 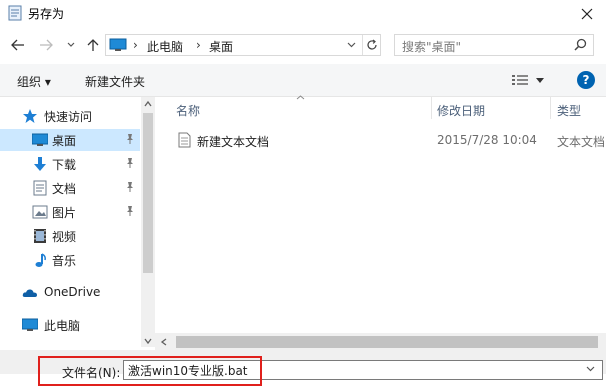 What do you see at coordinates (115, 81) in the screenshot?
I see `new-folder-button: 新建文件夹` at bounding box center [115, 81].